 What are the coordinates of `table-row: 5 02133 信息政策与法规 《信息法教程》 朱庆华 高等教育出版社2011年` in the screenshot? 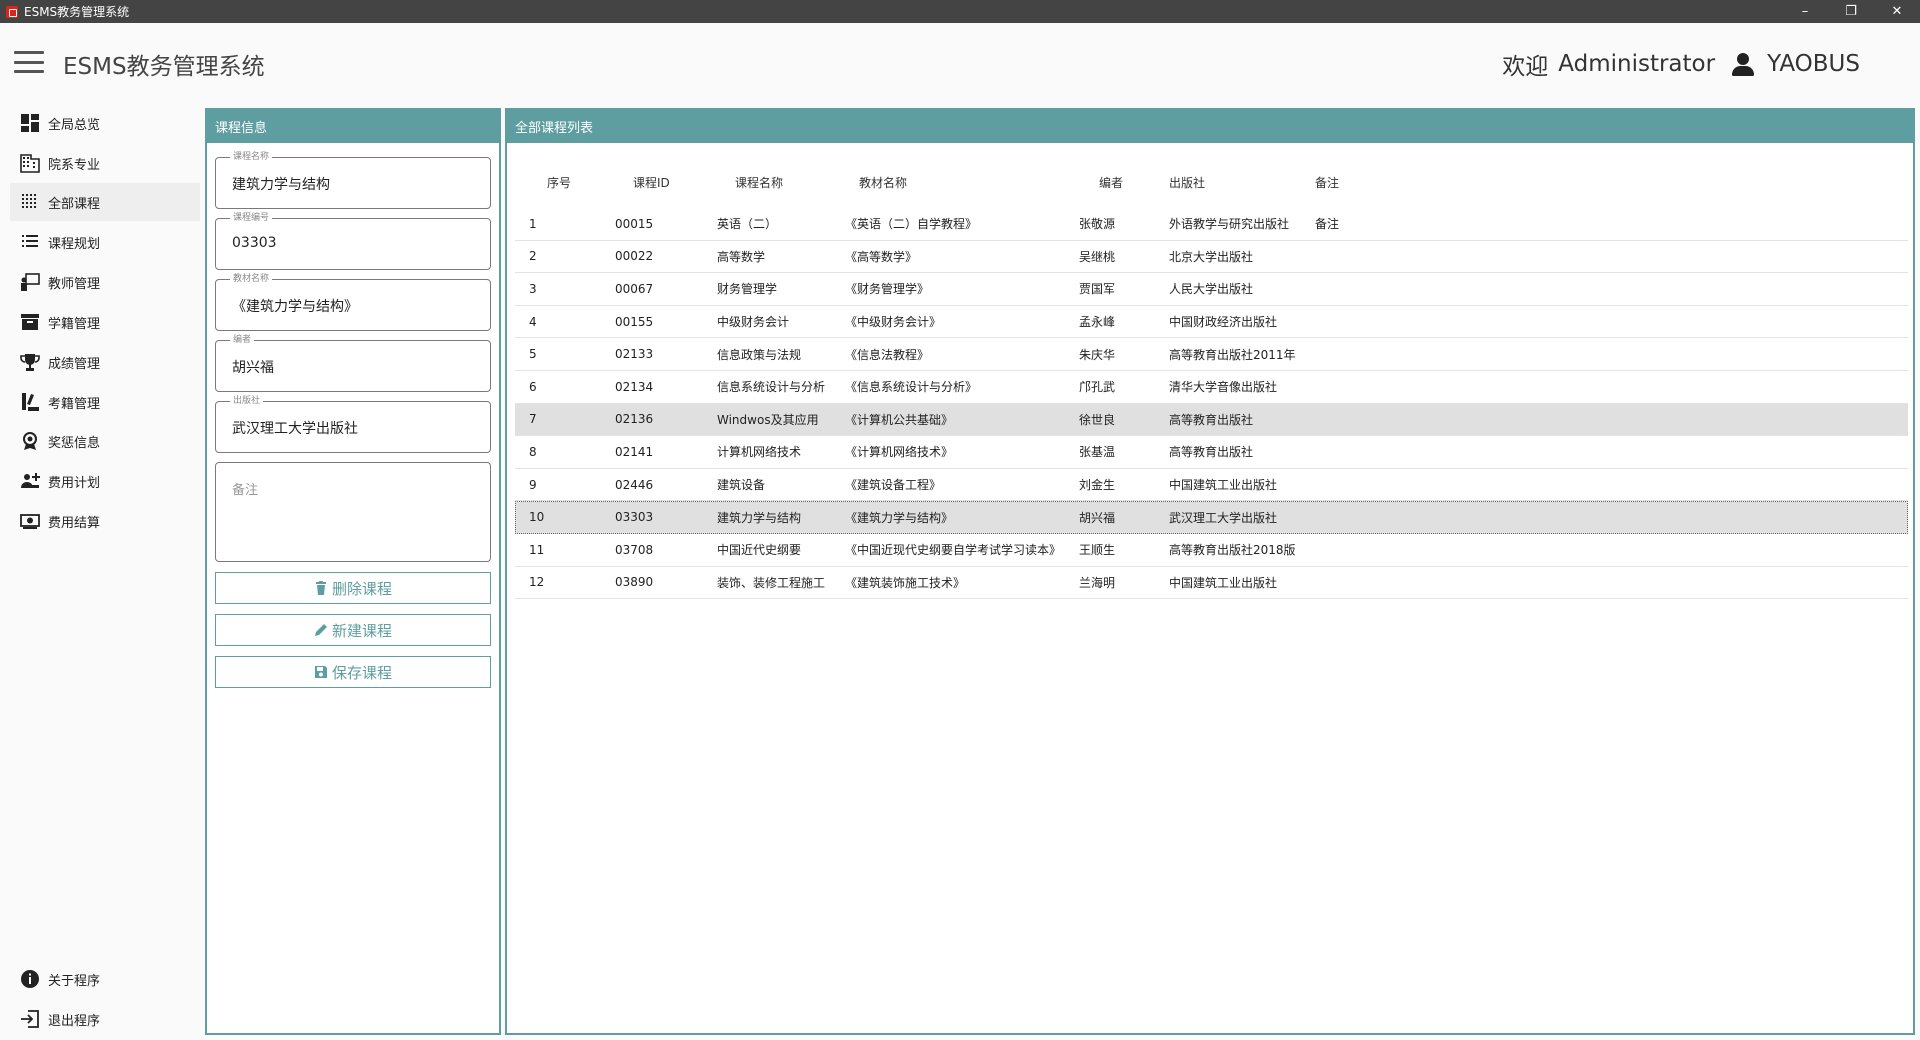 It's located at (1211, 354).